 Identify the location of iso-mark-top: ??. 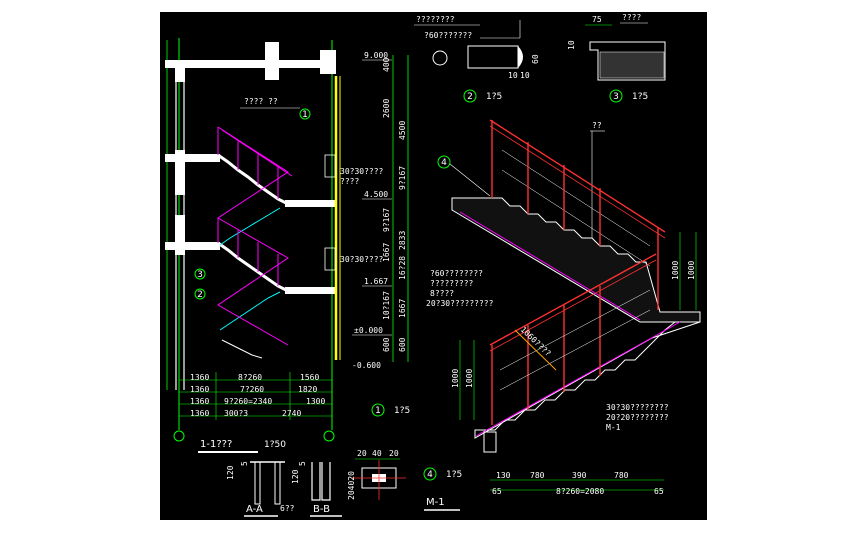
(597, 125).